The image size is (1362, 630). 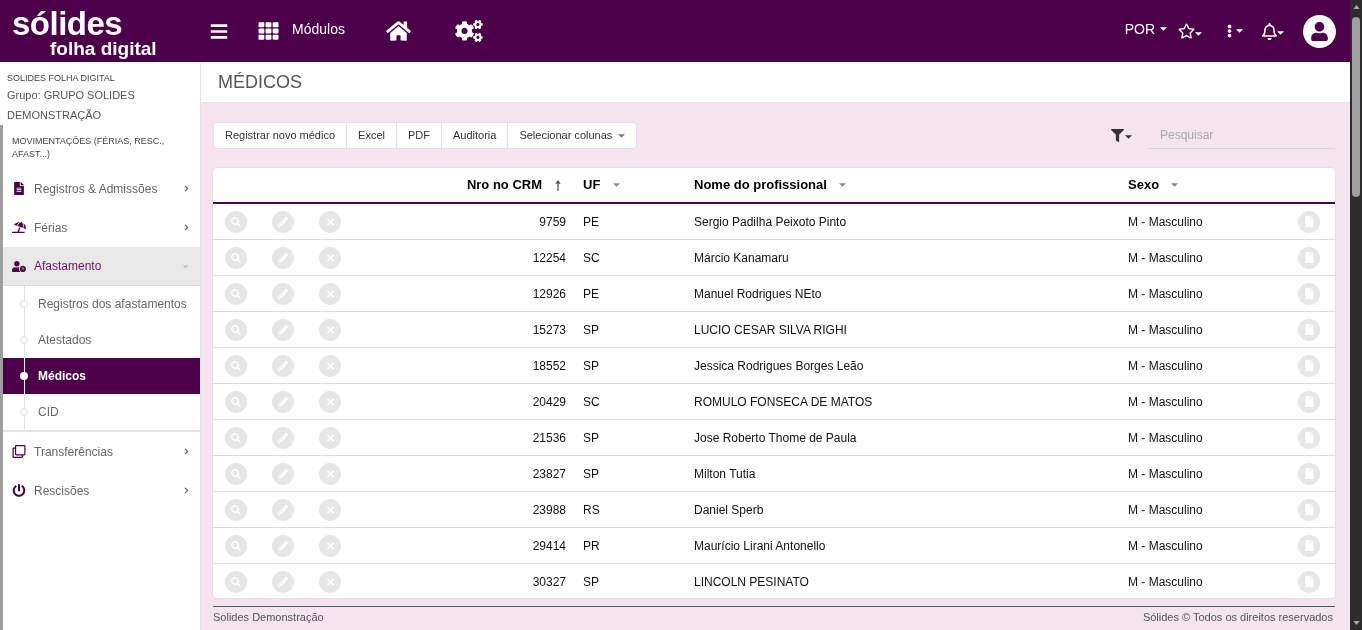 What do you see at coordinates (88, 148) in the screenshot?
I see `section-heading: MOVIMENTAÇÕES (FÉRIAS, RESC., AFAST...)` at bounding box center [88, 148].